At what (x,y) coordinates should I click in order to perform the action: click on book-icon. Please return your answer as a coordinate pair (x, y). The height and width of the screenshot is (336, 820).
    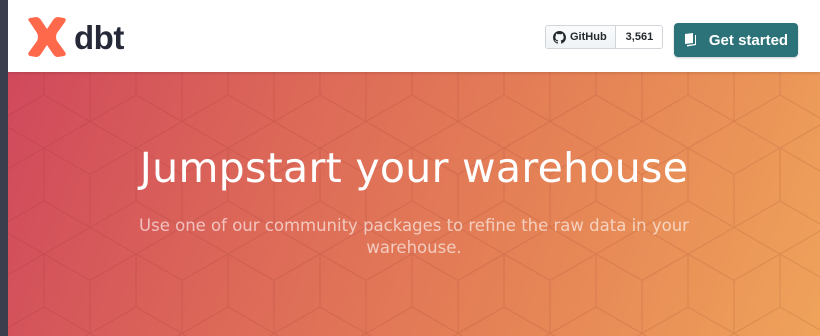
    Looking at the image, I should click on (690, 40).